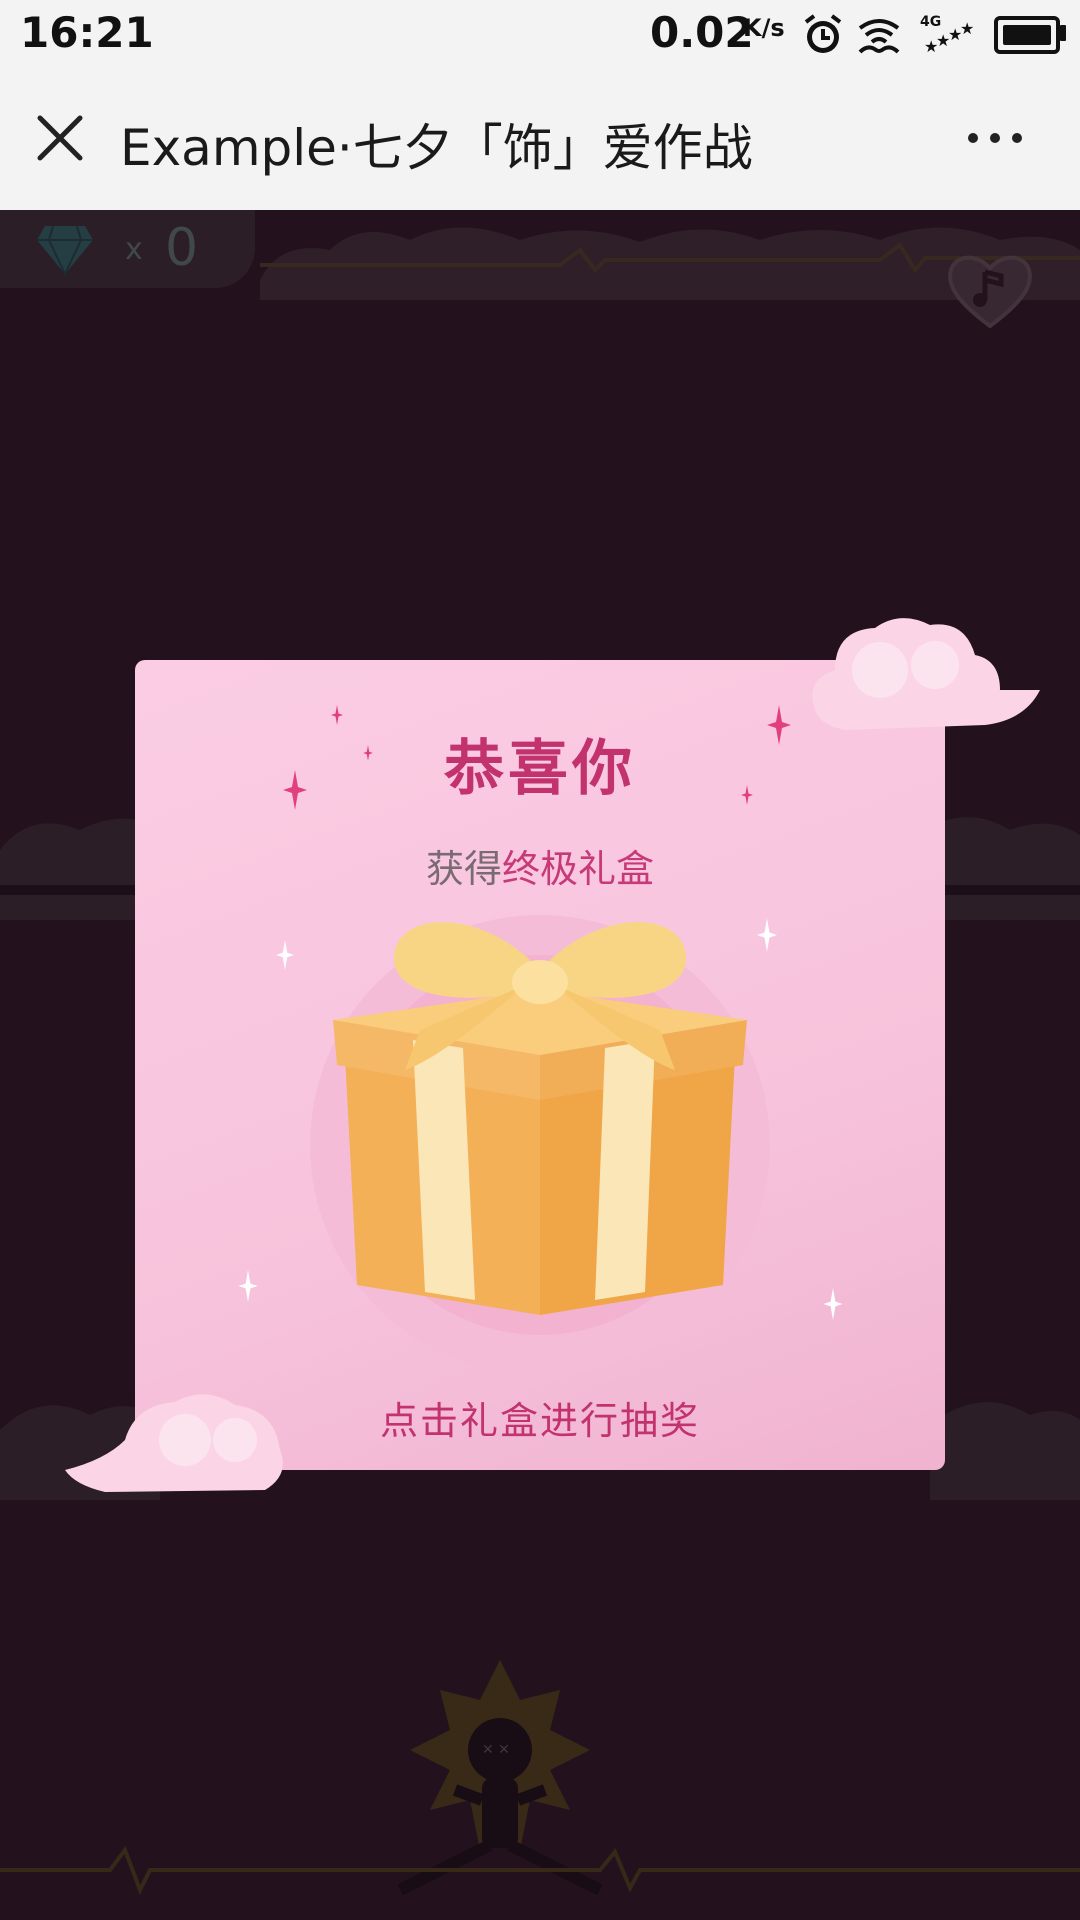  I want to click on dialog-subtitle: 获得终极礼盒, so click(540, 865).